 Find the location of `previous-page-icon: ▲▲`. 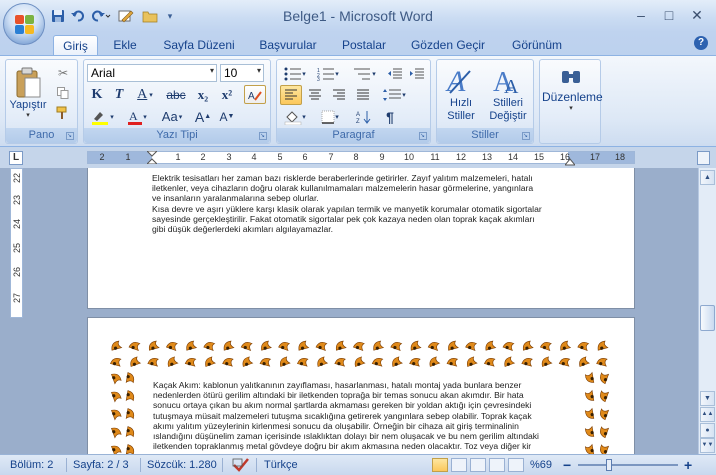

previous-page-icon: ▲▲ is located at coordinates (707, 414).